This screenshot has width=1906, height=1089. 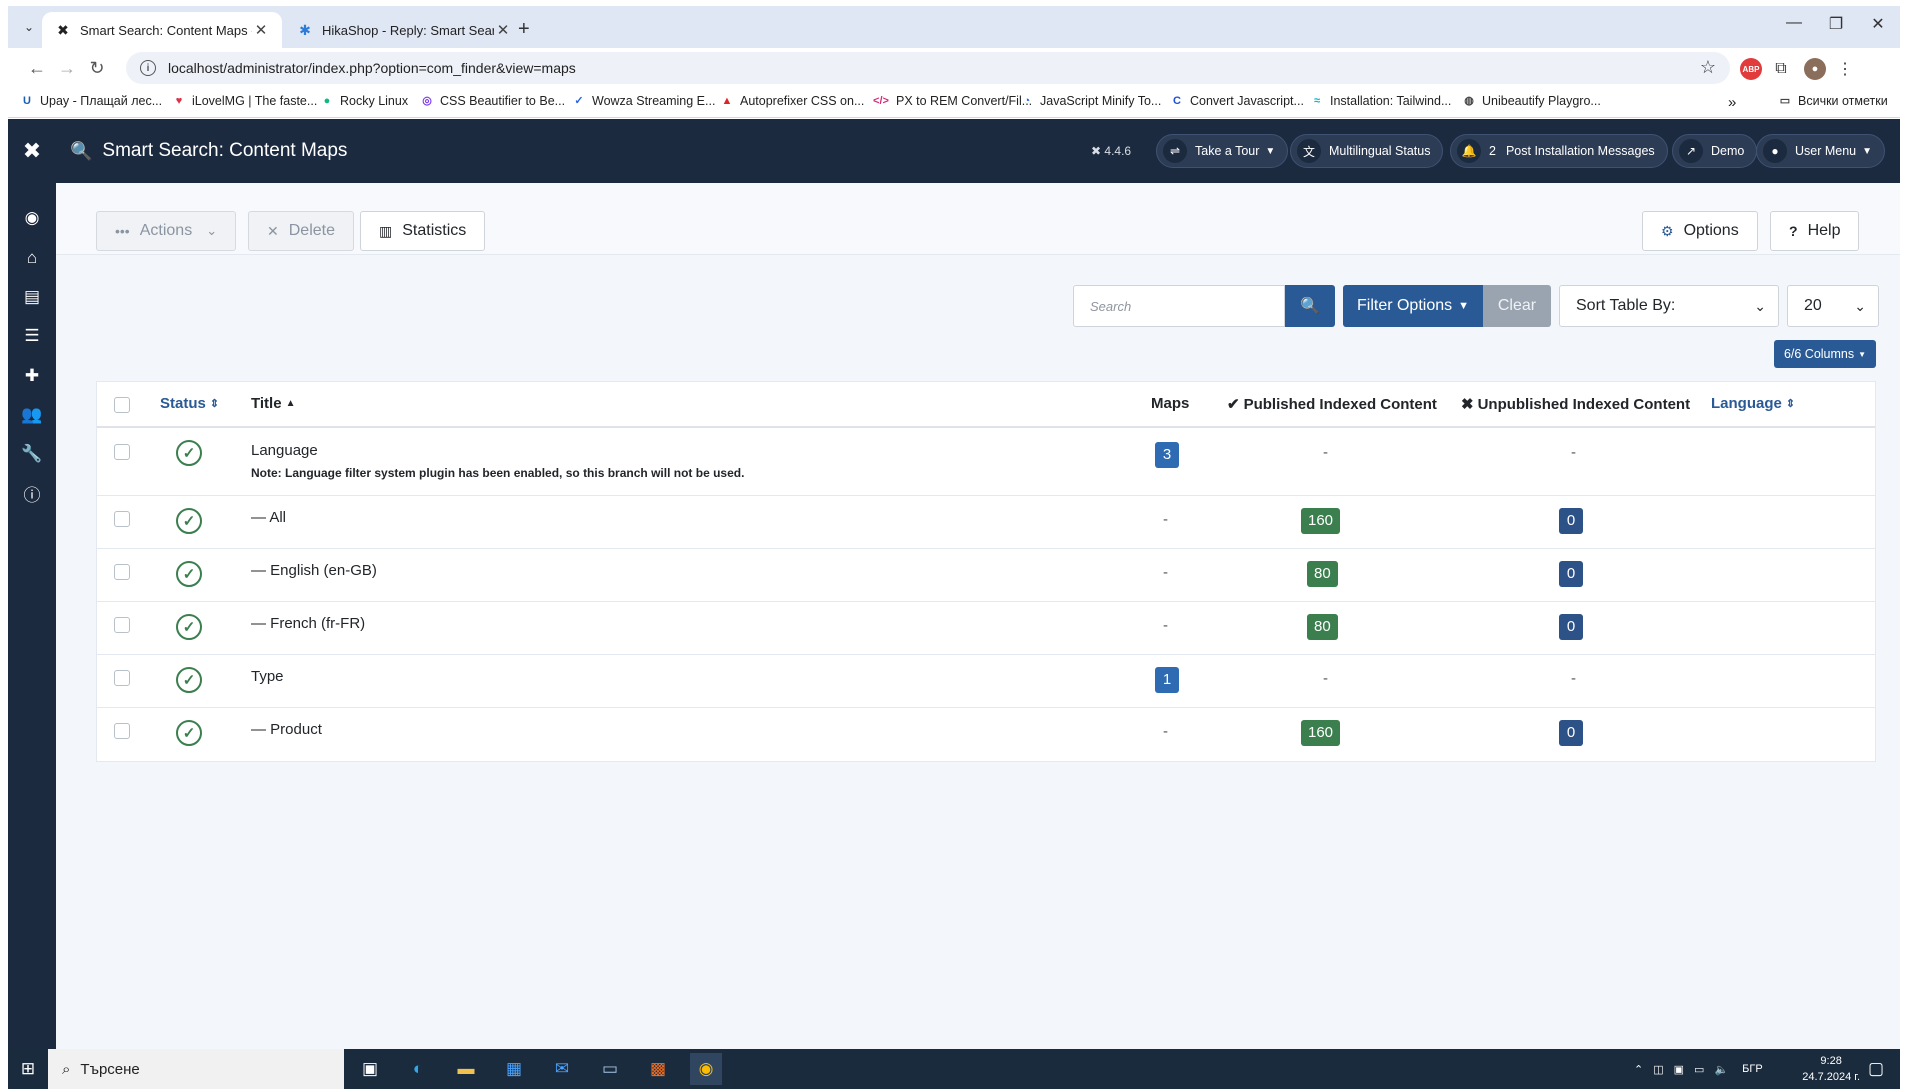 I want to click on options-button: ⚙ Options, so click(x=1700, y=231).